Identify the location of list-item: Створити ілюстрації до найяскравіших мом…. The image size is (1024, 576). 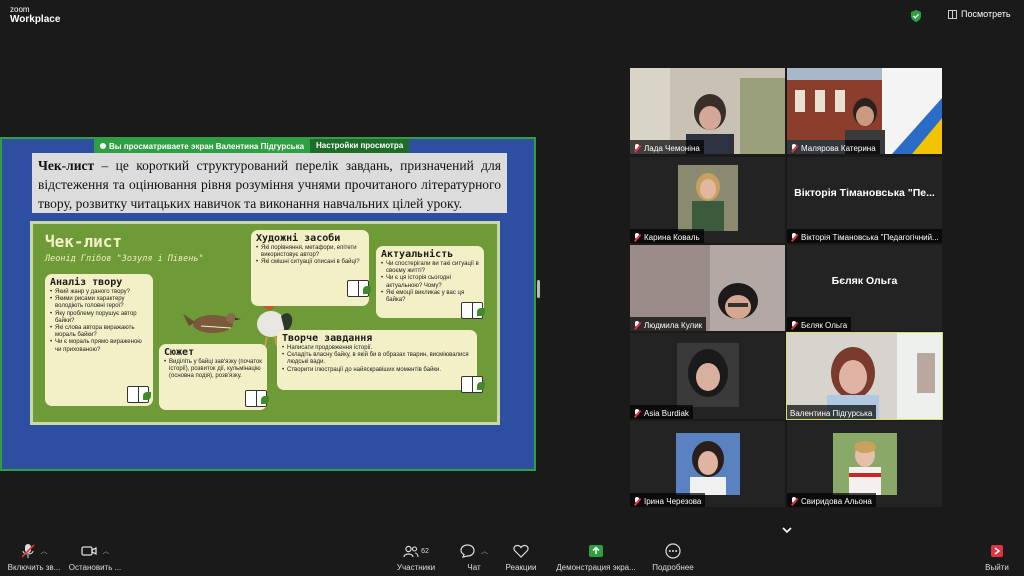
(377, 370).